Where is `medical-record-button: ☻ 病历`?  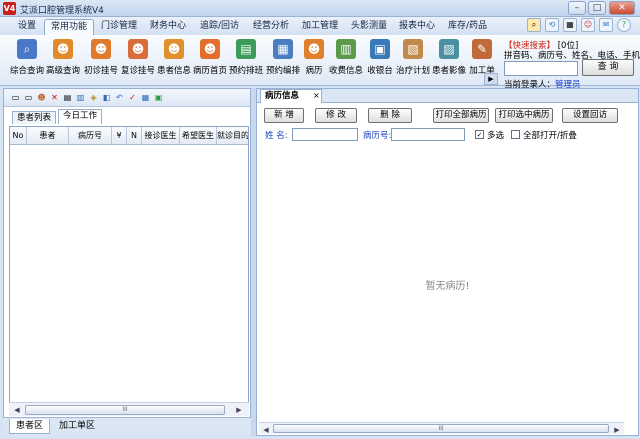 medical-record-button: ☻ 病历 is located at coordinates (314, 61).